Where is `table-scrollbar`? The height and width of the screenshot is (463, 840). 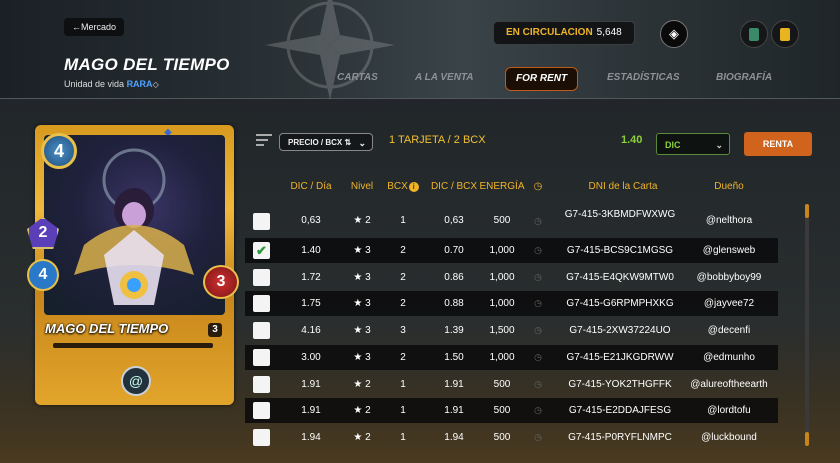
table-scrollbar is located at coordinates (807, 325).